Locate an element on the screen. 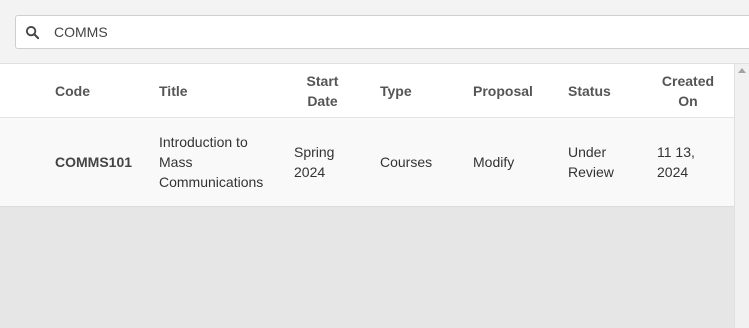  cell-proposal: Modify is located at coordinates (494, 162).